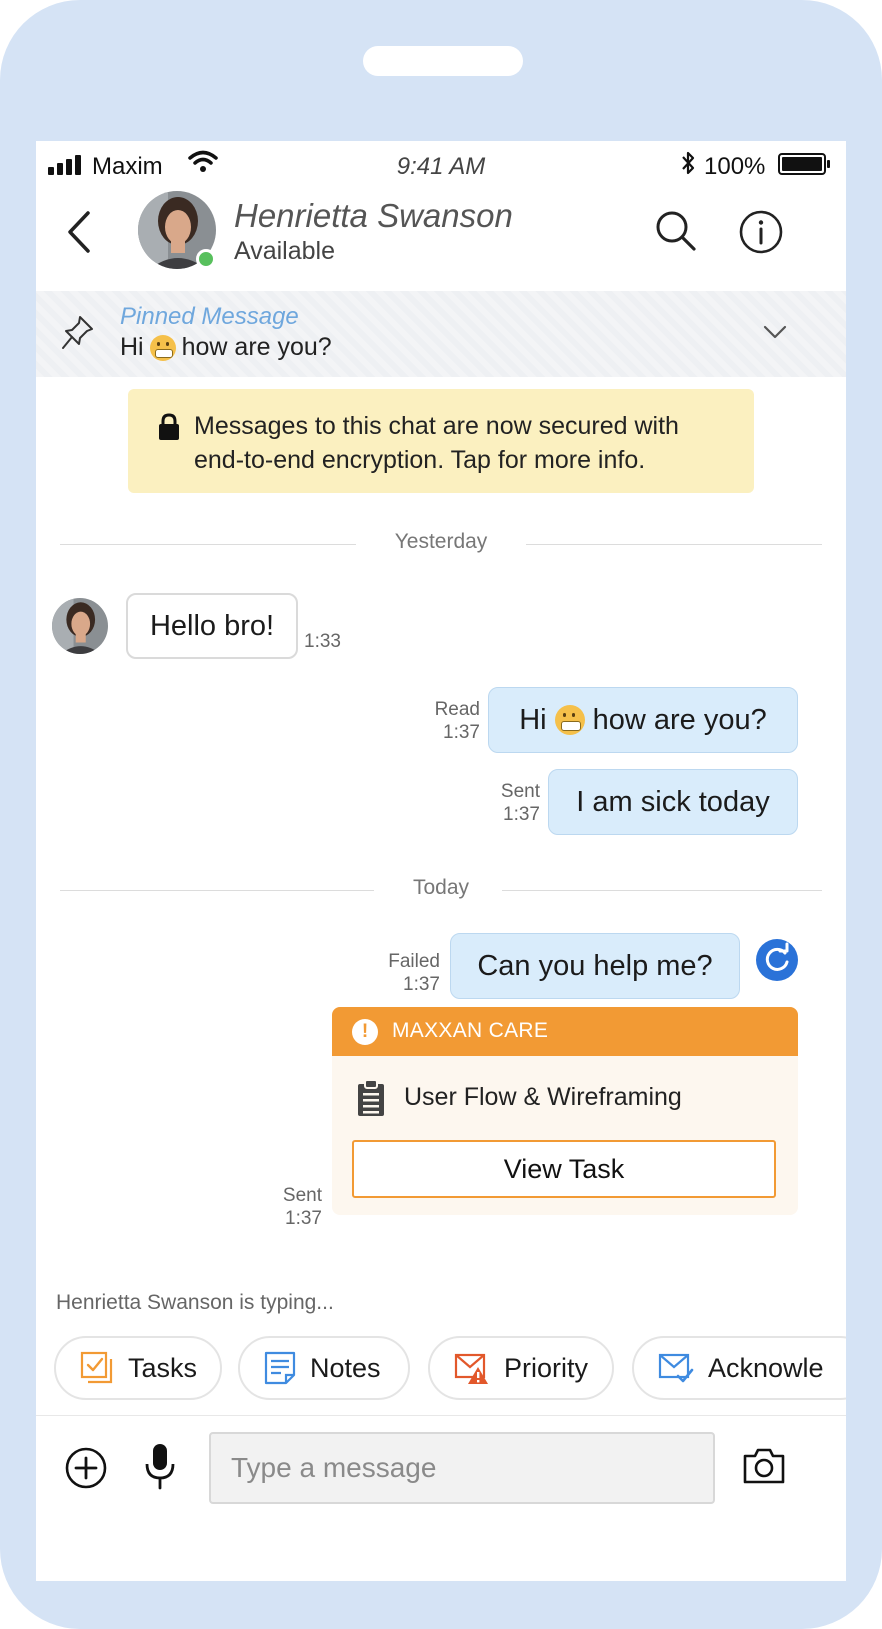 This screenshot has width=882, height=1629. What do you see at coordinates (546, 1367) in the screenshot?
I see `chip-label: Priority` at bounding box center [546, 1367].